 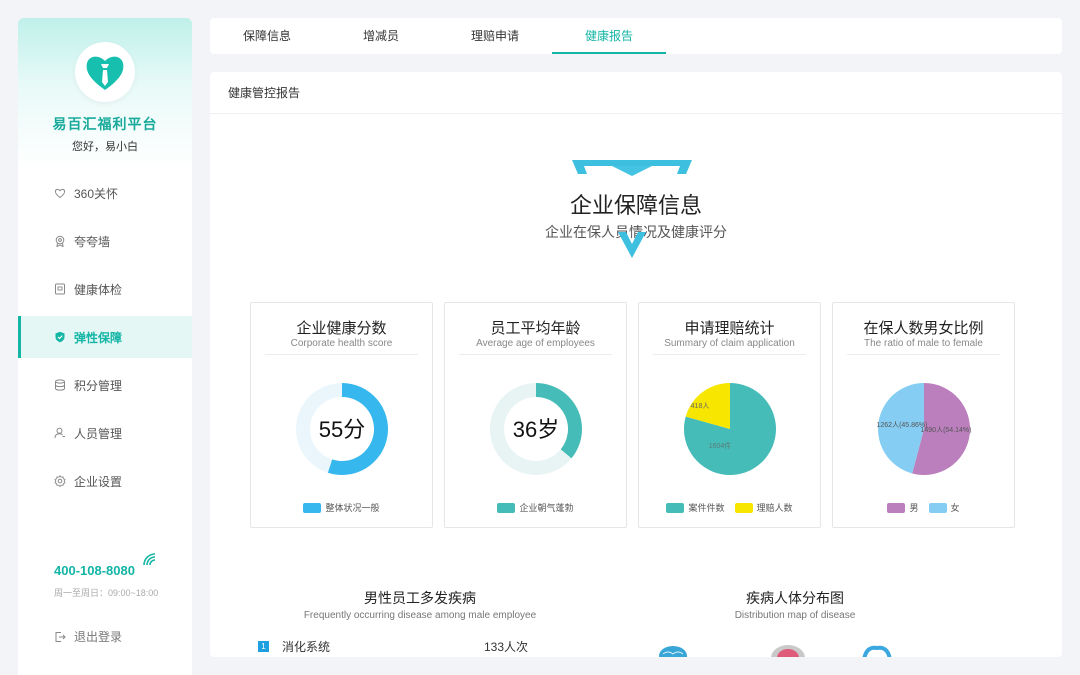 I want to click on card-title: 在保人数男女比例, so click(x=923, y=328).